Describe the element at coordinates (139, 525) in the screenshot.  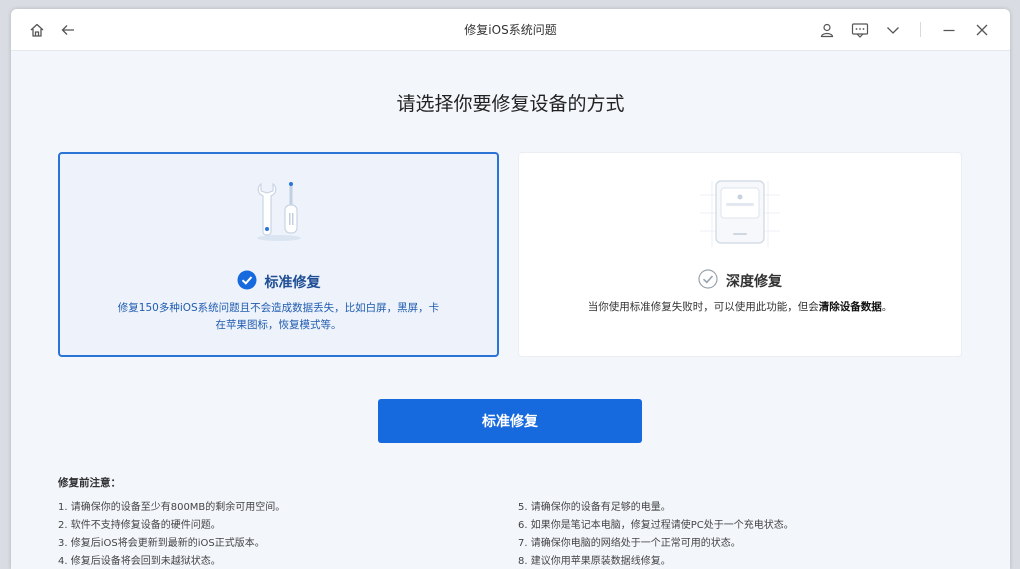
I see `note-item: 2. 软件不支持修复设备的硬件问题。` at that location.